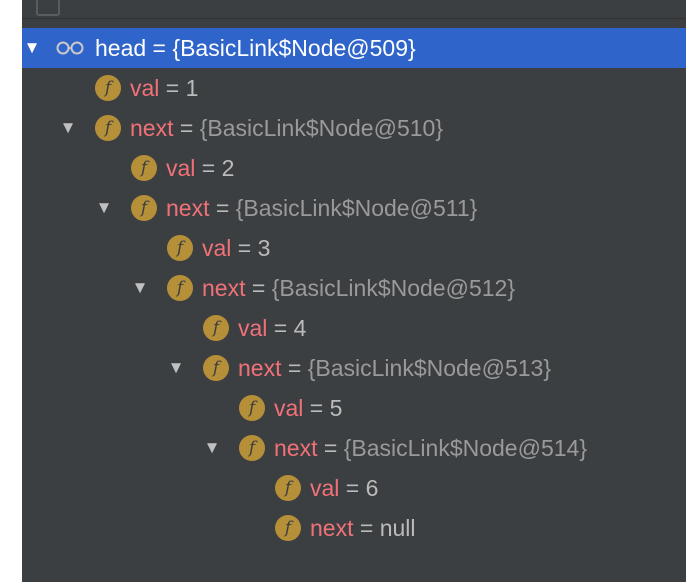 This screenshot has height=582, width=686. Describe the element at coordinates (354, 408) in the screenshot. I see `tree-row-val: f val = 5` at that location.